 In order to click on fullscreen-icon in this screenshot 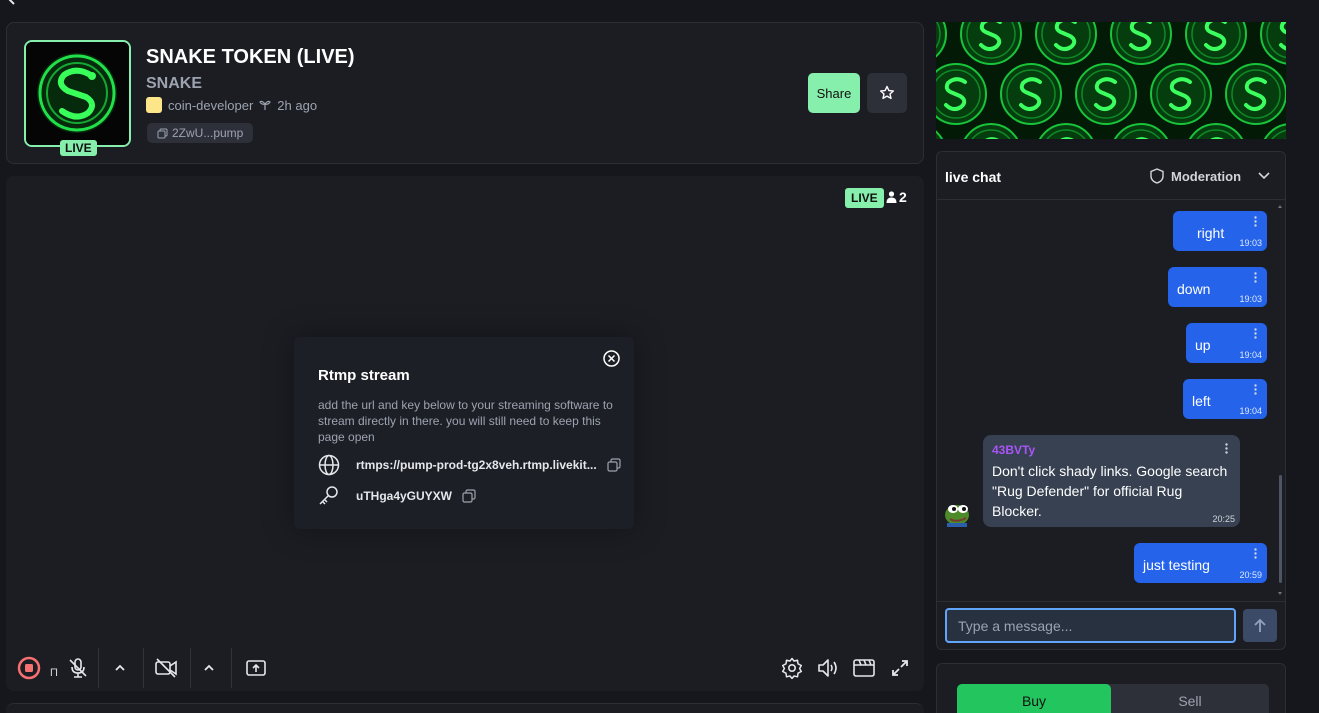, I will do `click(900, 668)`.